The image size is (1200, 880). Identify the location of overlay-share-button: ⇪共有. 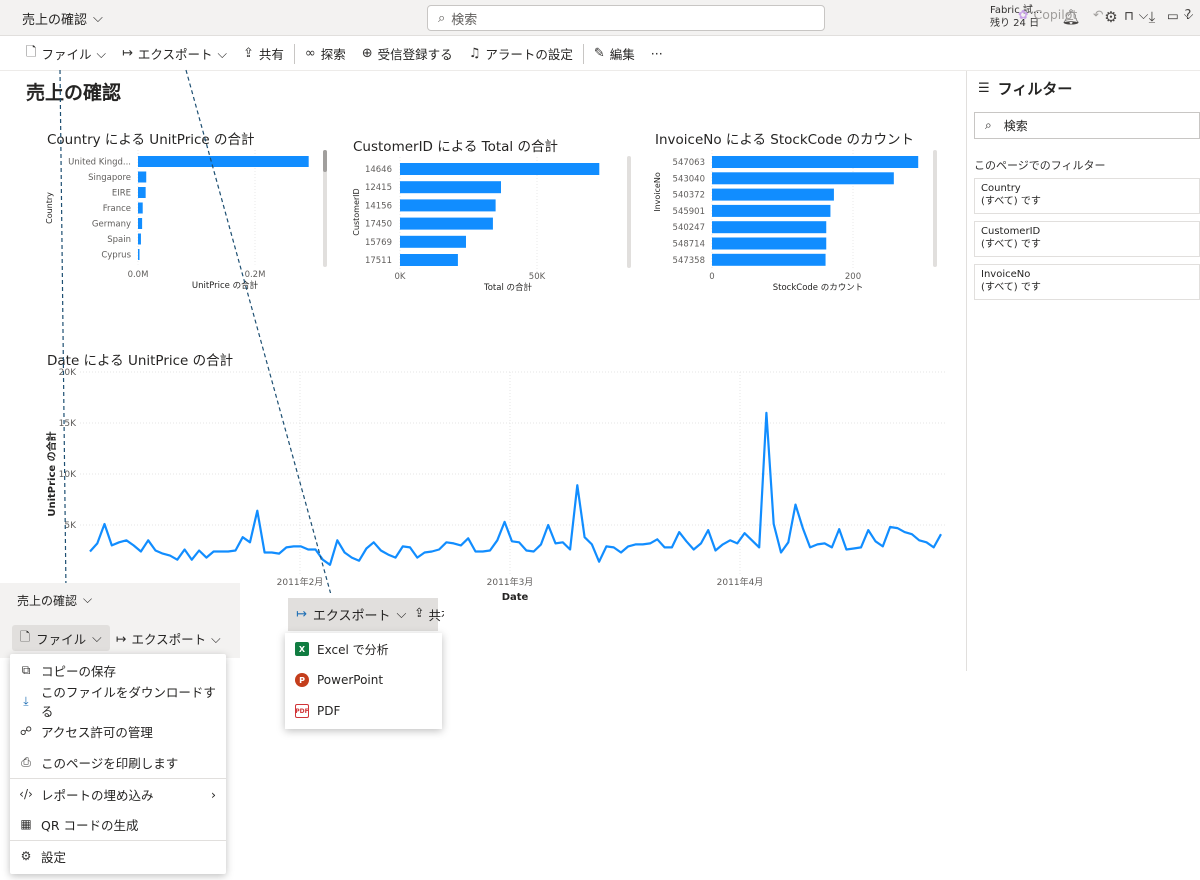
(429, 614).